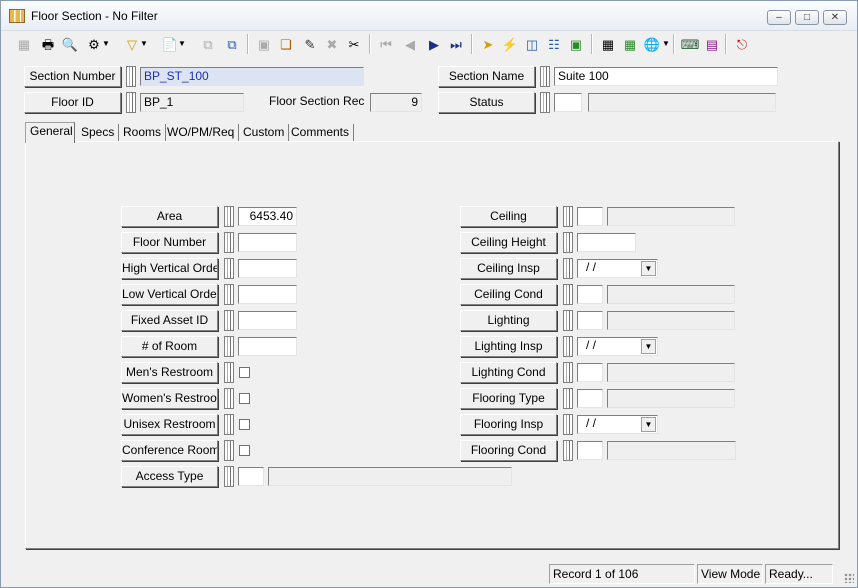 The height and width of the screenshot is (588, 858). Describe the element at coordinates (229, 346) in the screenshot. I see `room-count-grip` at that location.